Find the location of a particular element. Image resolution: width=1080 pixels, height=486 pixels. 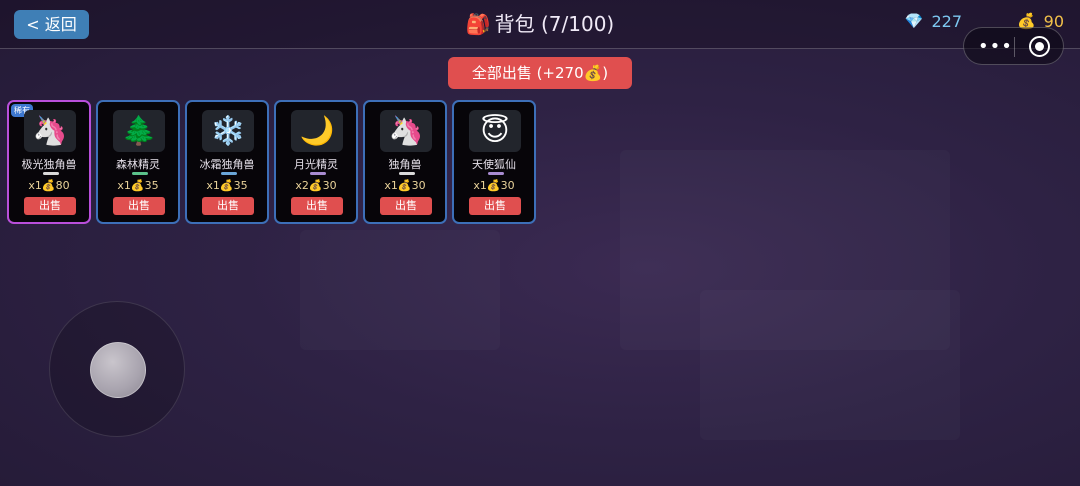

capsule-divider is located at coordinates (1014, 47).